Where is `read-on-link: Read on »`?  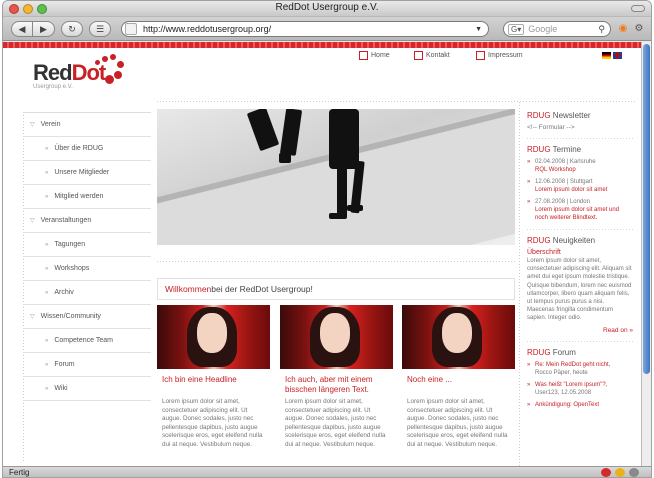 read-on-link: Read on » is located at coordinates (580, 330).